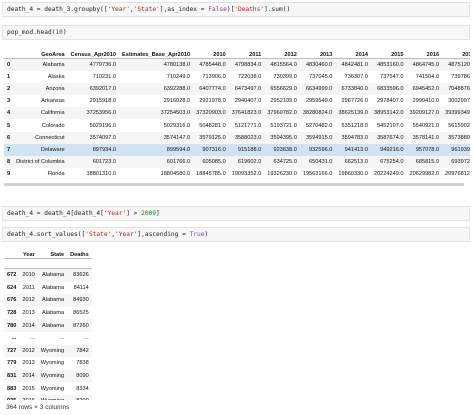  I want to click on table-cell: 86525, so click(81, 313).